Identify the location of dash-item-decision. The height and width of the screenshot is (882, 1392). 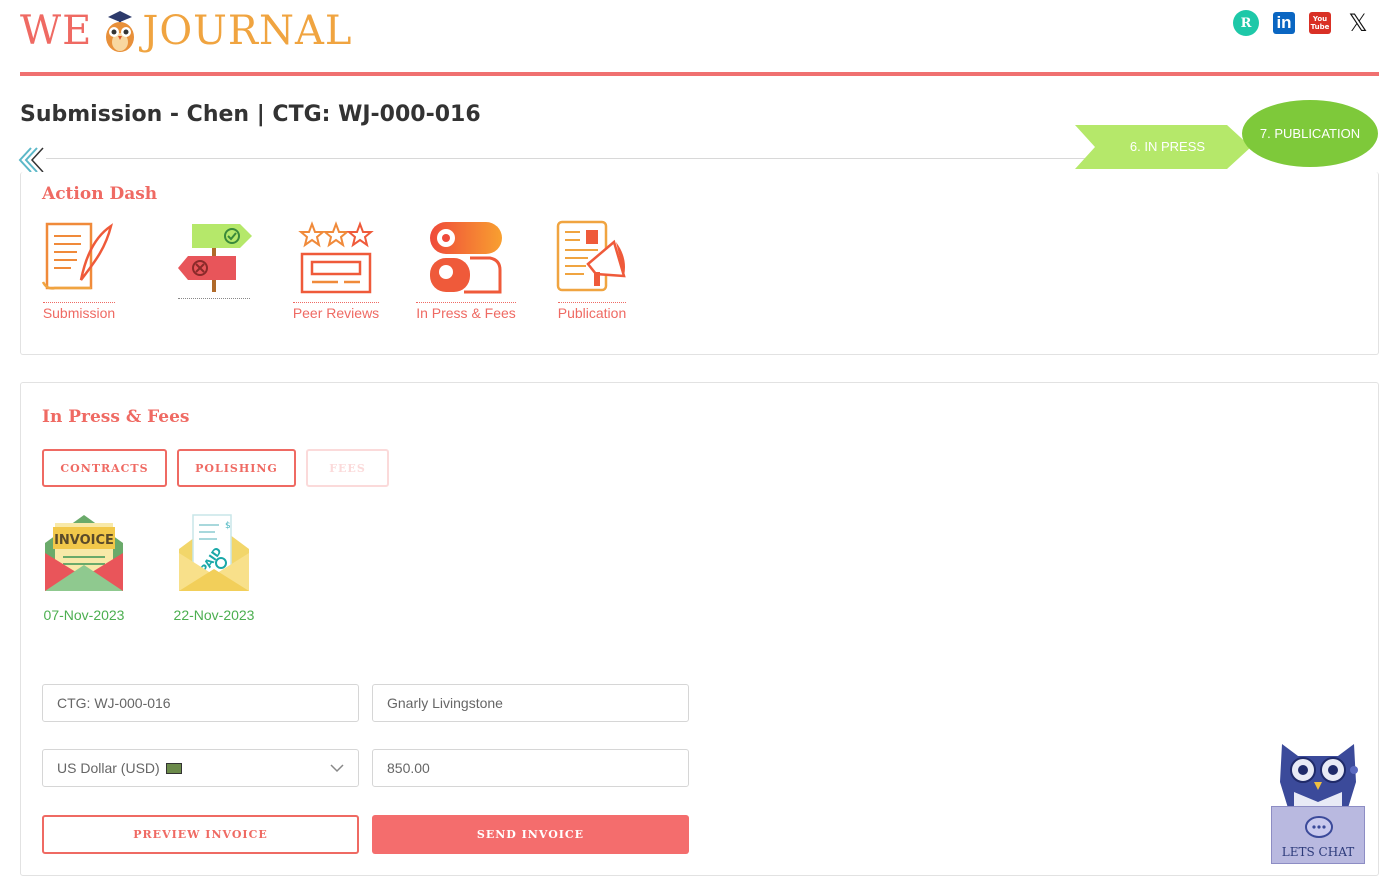
(214, 259).